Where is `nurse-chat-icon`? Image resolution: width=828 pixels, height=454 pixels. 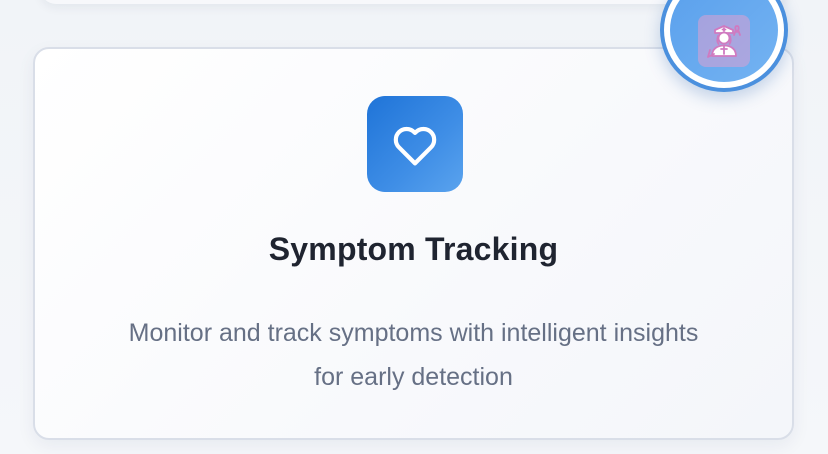 nurse-chat-icon is located at coordinates (724, 41).